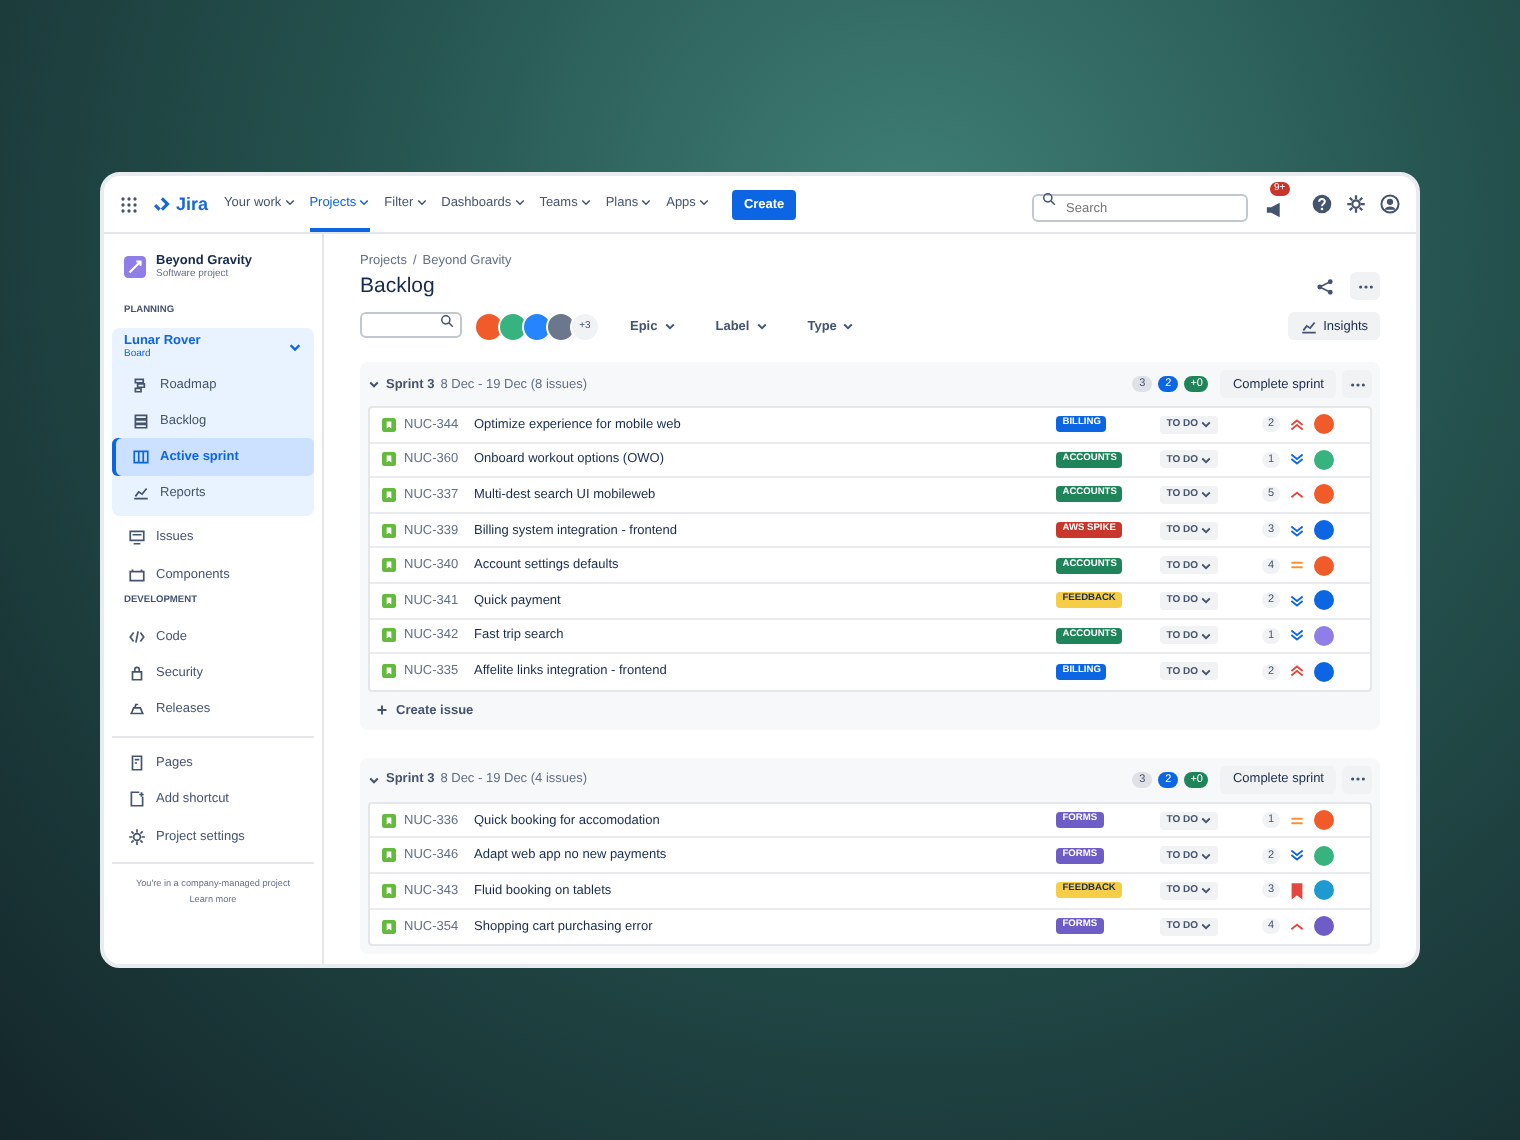  What do you see at coordinates (1390, 204) in the screenshot?
I see `profile-icon` at bounding box center [1390, 204].